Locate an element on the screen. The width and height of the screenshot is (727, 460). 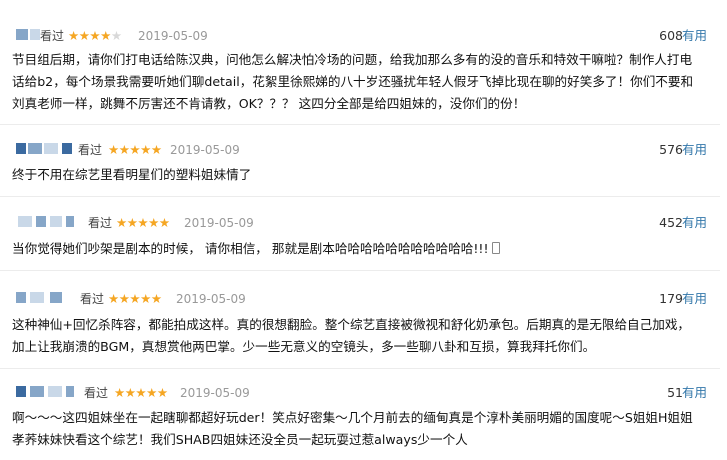
vote-count: 608 is located at coordinates (671, 35).